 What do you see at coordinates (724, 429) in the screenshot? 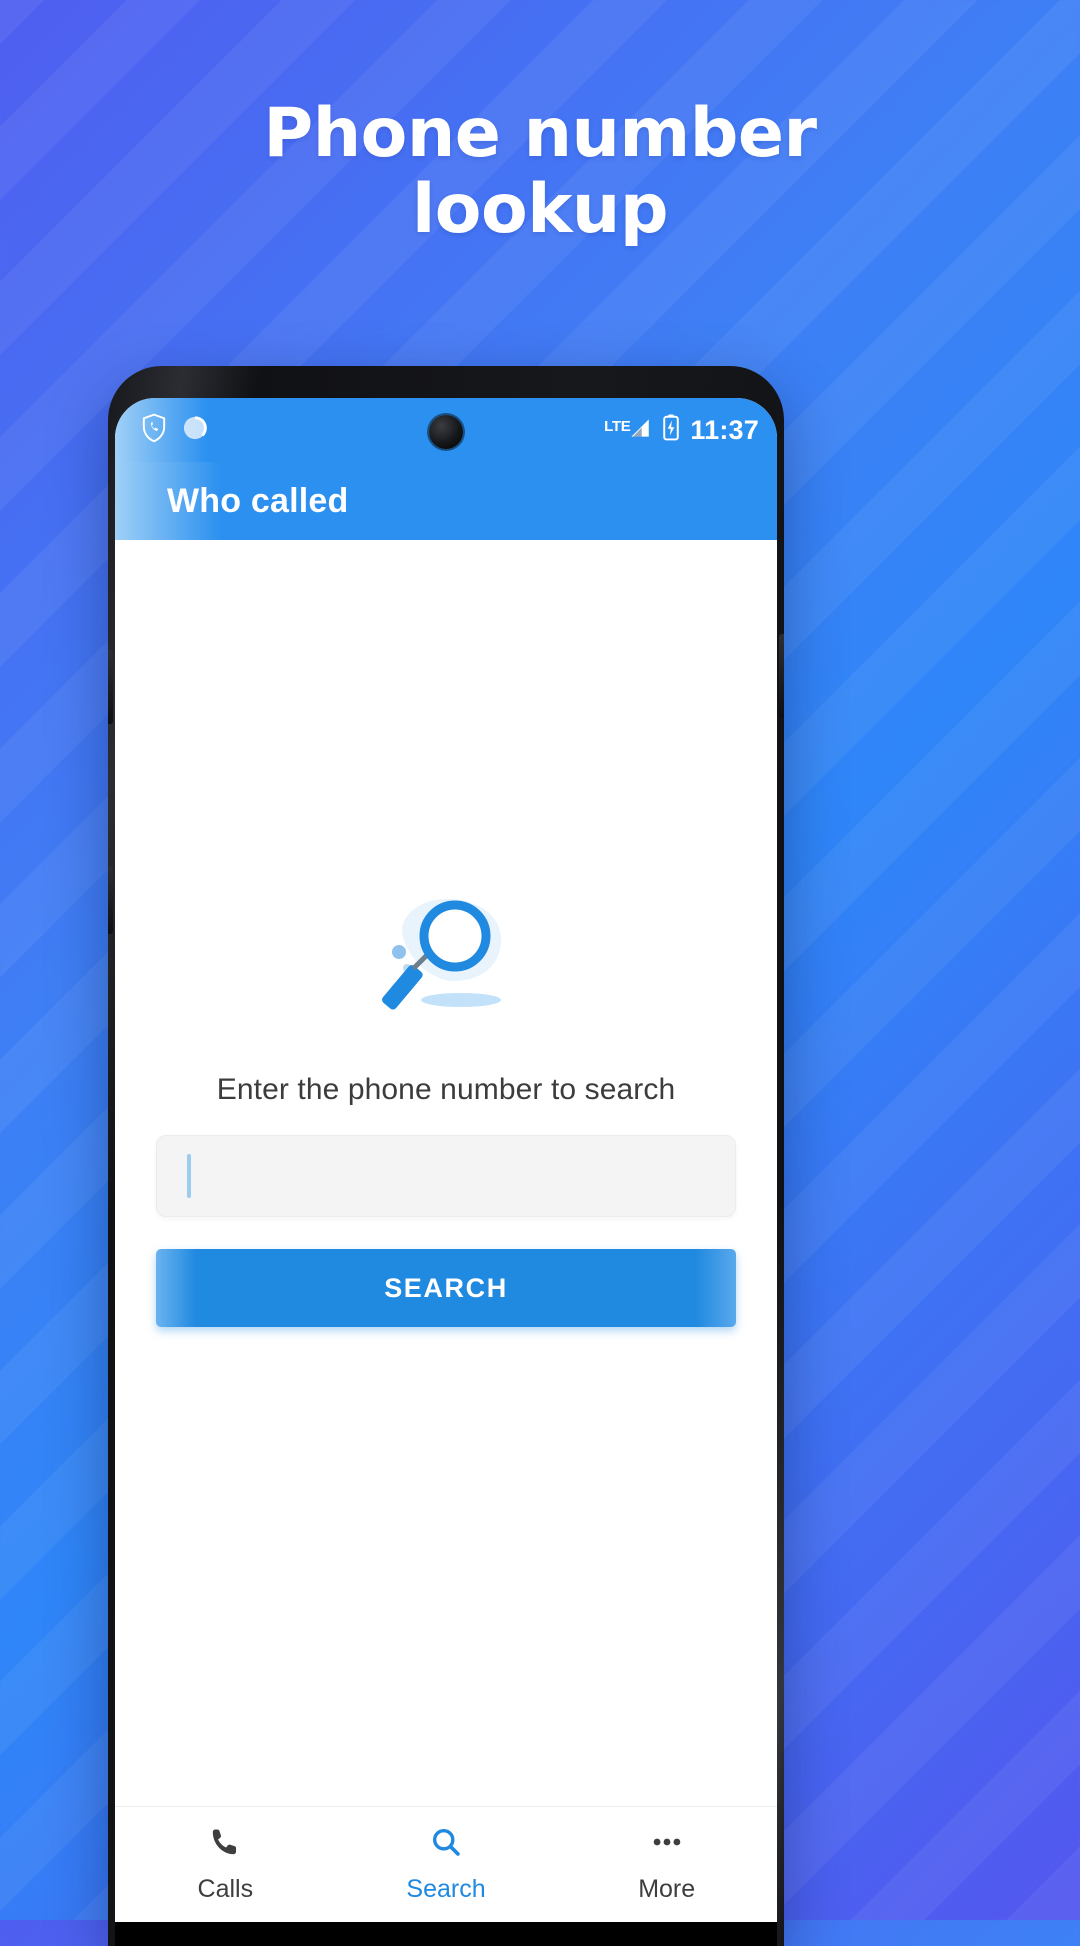
I see `status-bar-clock: 11:37` at bounding box center [724, 429].